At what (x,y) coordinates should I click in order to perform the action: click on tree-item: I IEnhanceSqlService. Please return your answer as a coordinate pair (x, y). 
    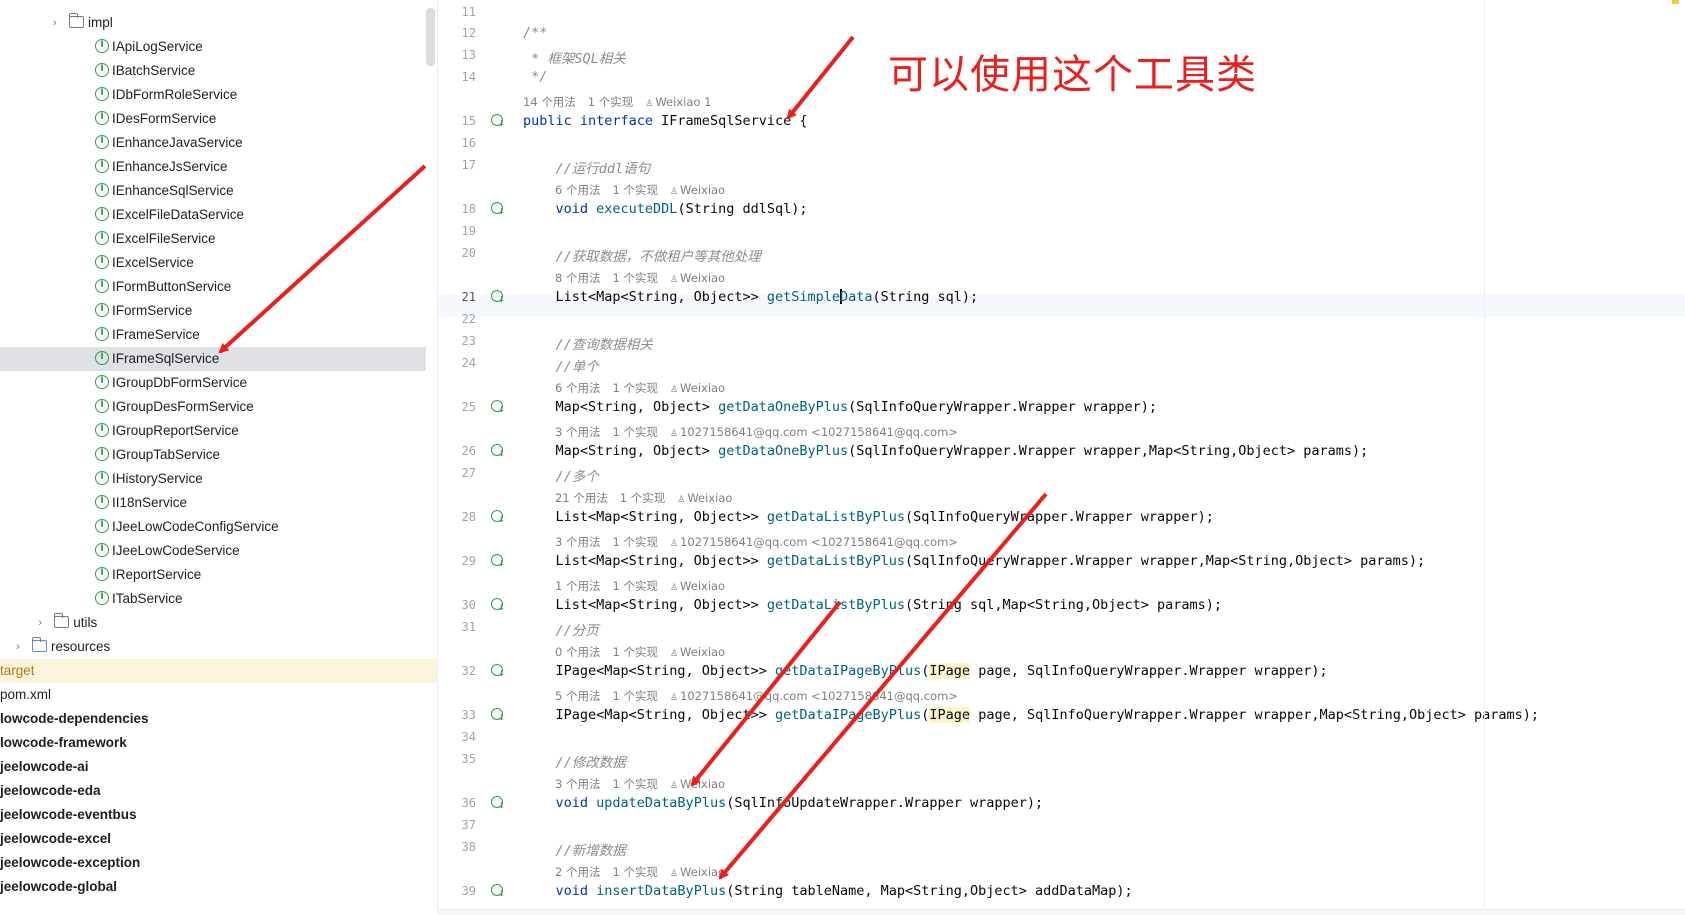
    Looking at the image, I should click on (218, 191).